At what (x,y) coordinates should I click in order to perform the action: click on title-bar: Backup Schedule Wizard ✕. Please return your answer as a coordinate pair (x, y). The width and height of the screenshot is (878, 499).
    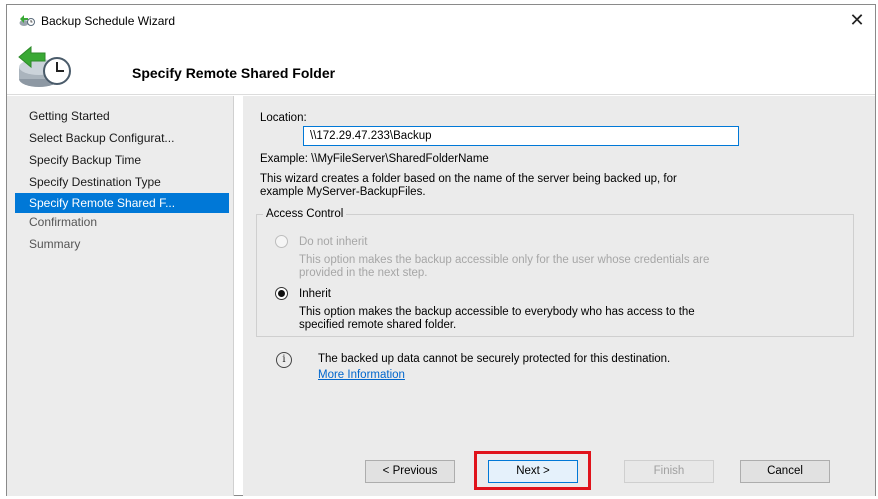
    Looking at the image, I should click on (441, 20).